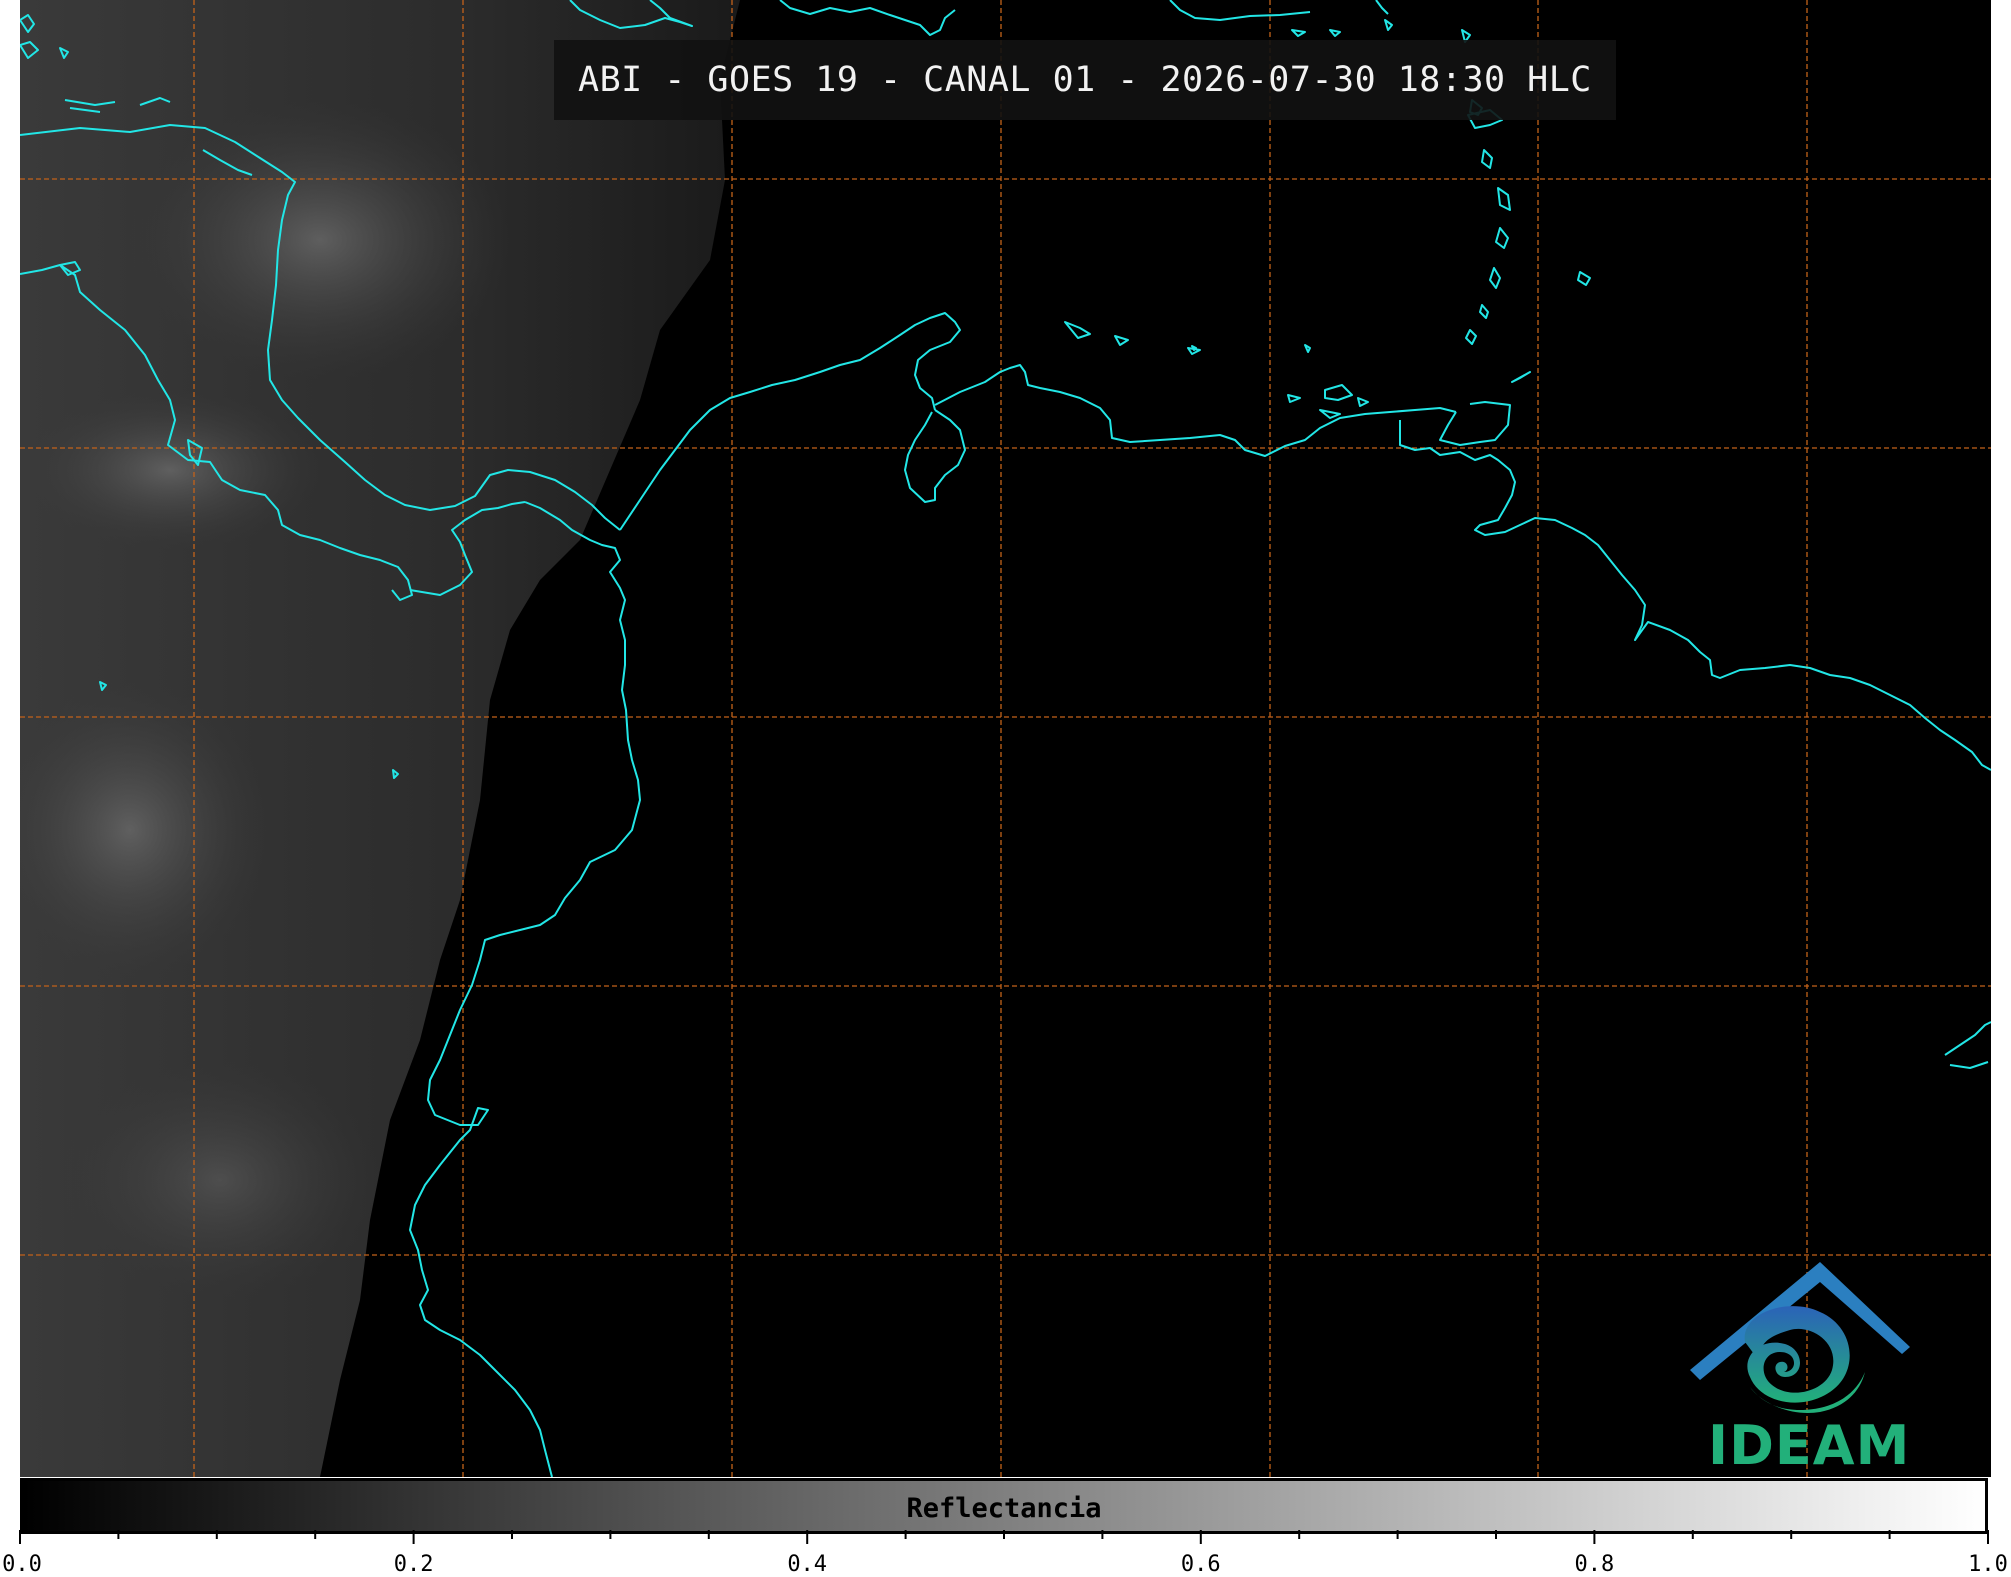 This screenshot has height=1577, width=2011. I want to click on colorbar-tick-label: 0.8, so click(1594, 1564).